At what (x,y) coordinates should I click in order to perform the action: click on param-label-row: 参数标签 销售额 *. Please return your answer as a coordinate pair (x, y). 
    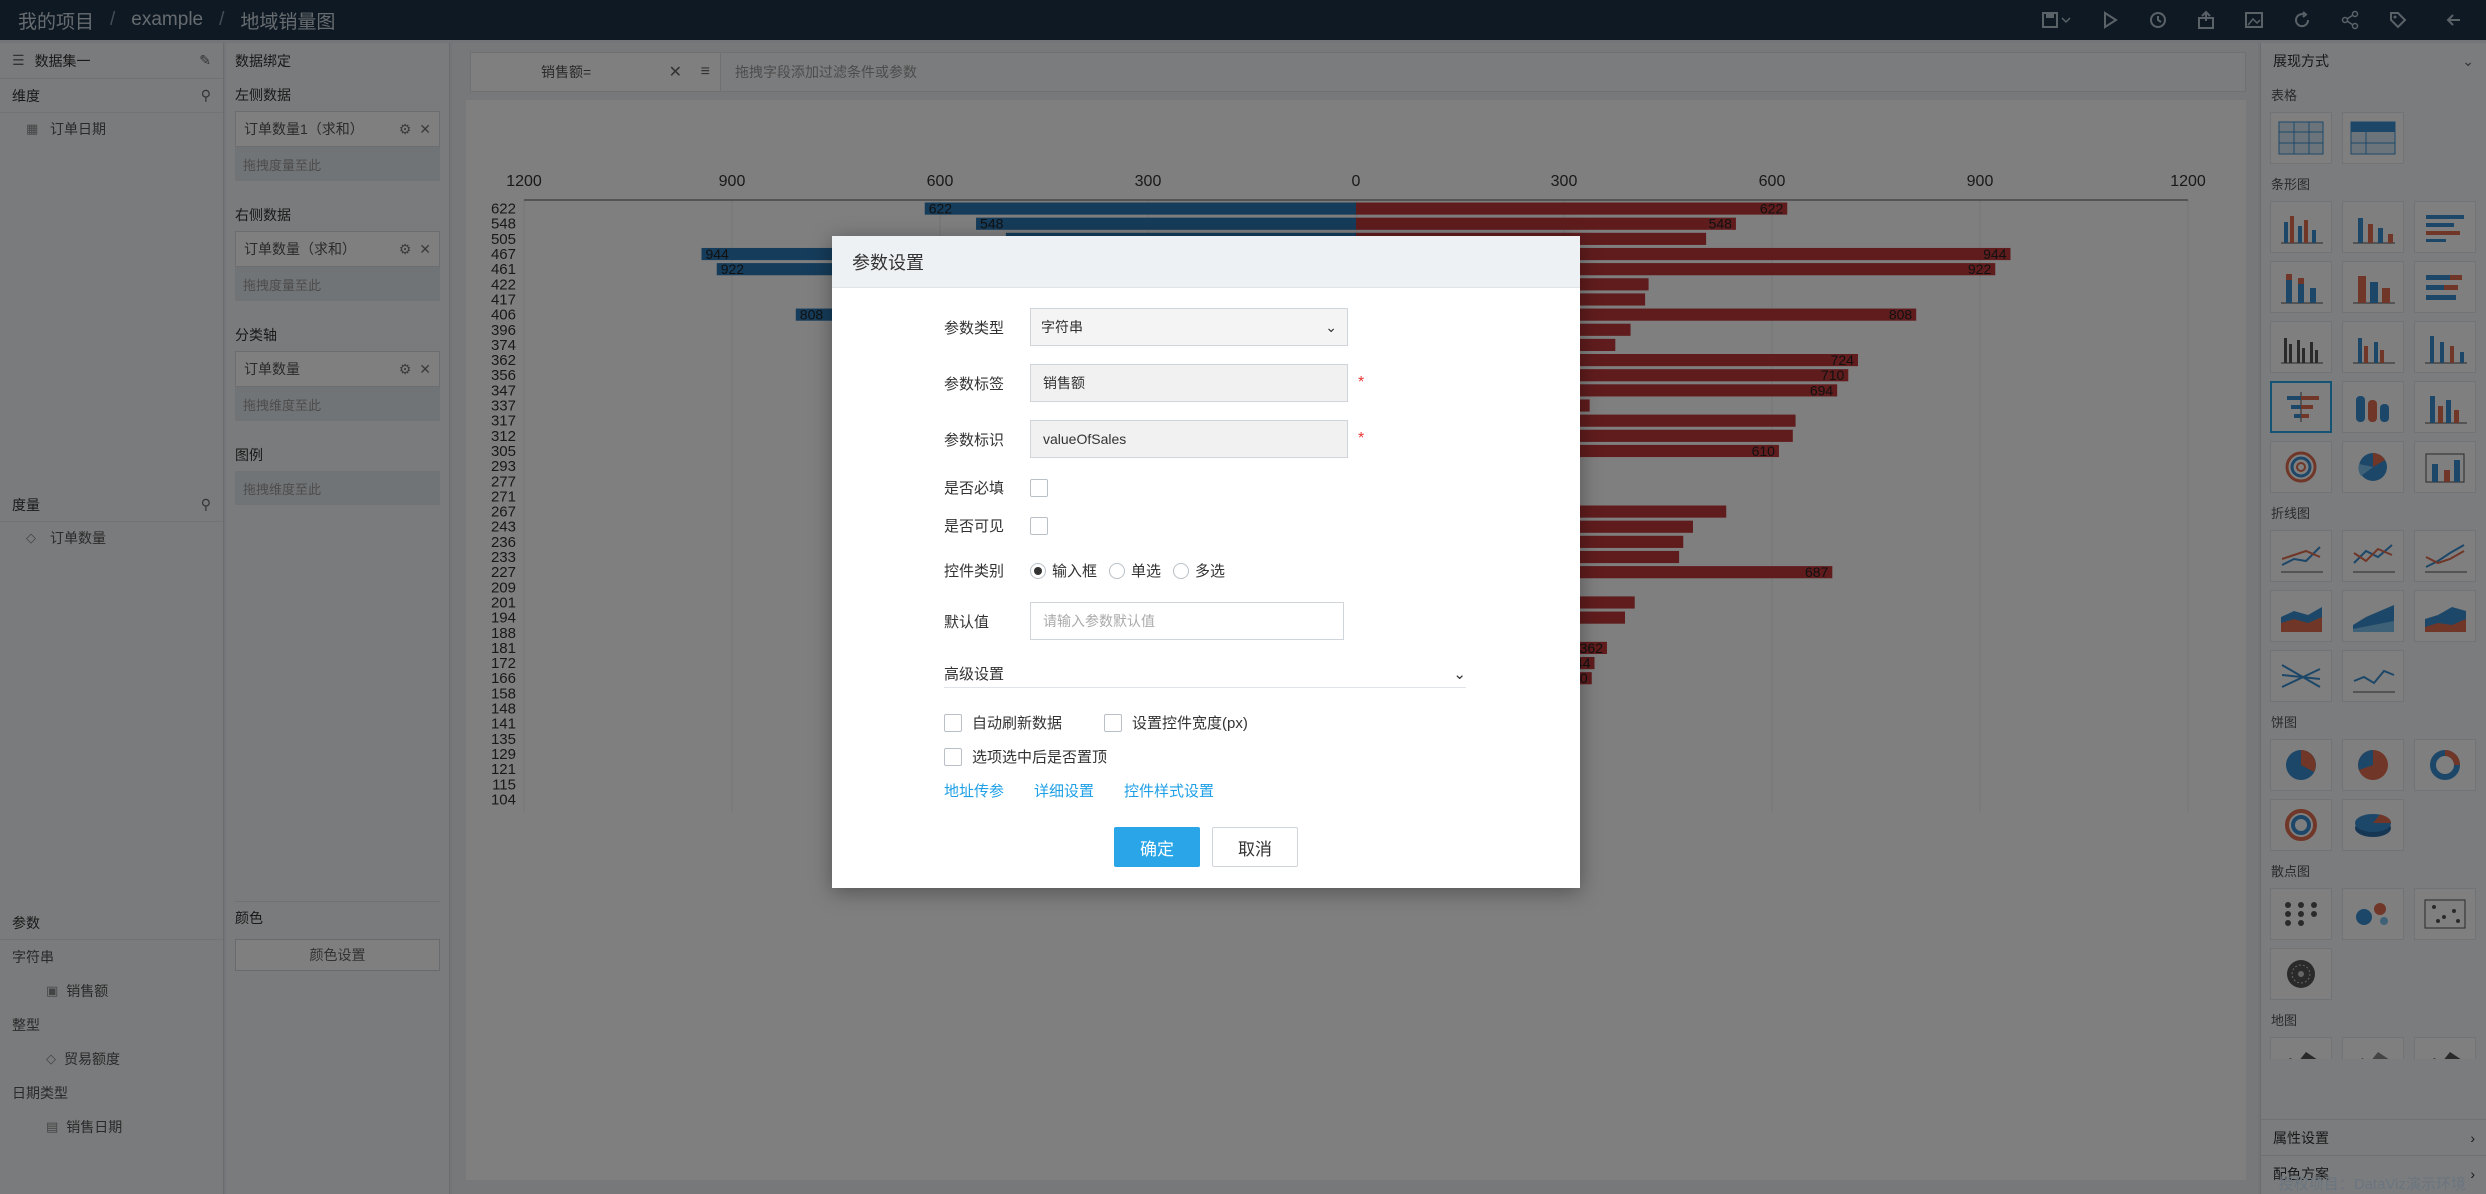
    Looking at the image, I should click on (1154, 383).